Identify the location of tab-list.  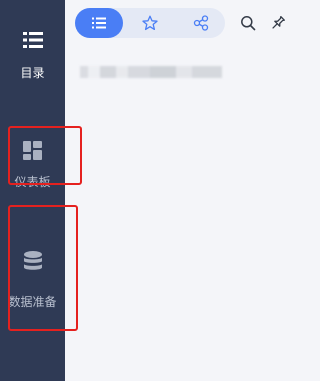
(99, 23).